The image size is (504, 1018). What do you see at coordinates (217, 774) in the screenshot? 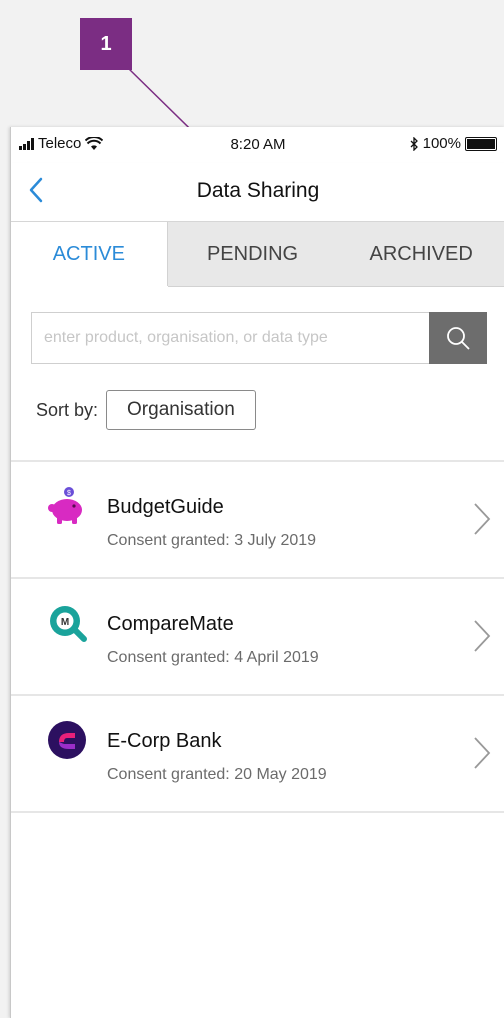
I see `item-detail: Consent granted: 20 May 2019` at bounding box center [217, 774].